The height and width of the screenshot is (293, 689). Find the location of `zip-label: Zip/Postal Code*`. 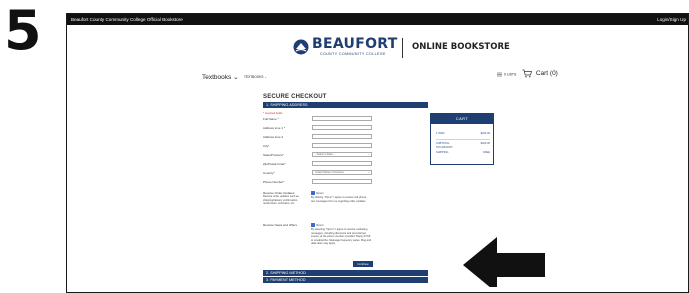

zip-label: Zip/Postal Code* is located at coordinates (274, 164).